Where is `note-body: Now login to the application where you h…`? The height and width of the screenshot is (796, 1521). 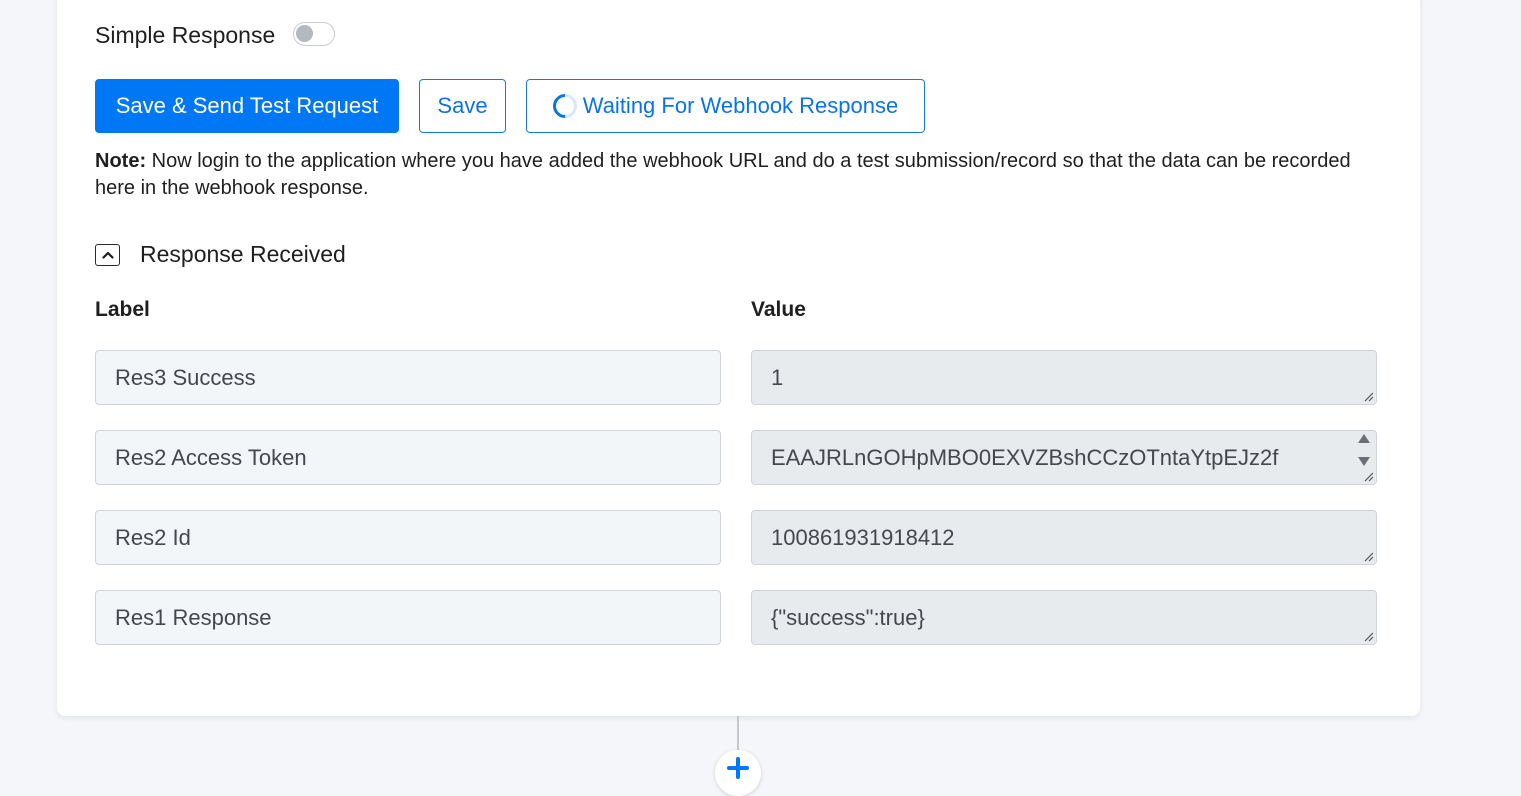
note-body: Now login to the application where you h… is located at coordinates (723, 174).